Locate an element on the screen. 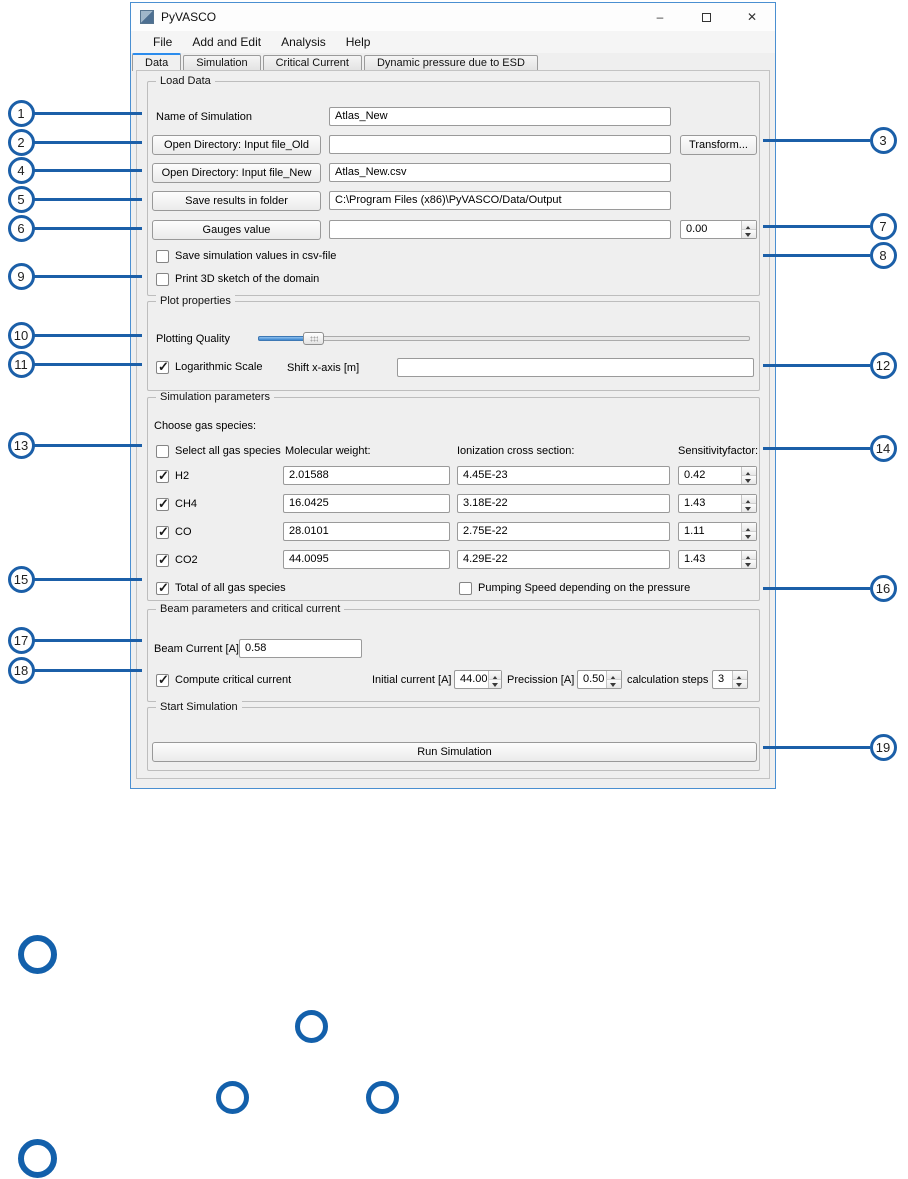 The height and width of the screenshot is (1179, 908). menu-file: File is located at coordinates (162, 42).